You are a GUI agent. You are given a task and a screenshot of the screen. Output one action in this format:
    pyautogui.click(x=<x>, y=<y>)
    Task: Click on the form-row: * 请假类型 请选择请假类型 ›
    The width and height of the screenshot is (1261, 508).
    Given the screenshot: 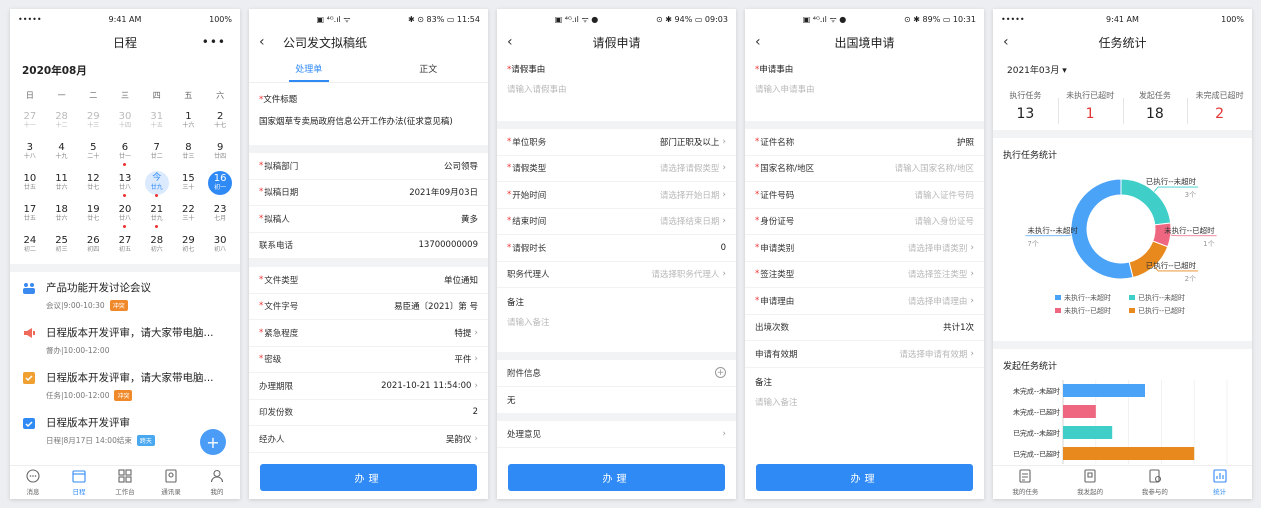 What is the action you would take?
    pyautogui.click(x=616, y=169)
    